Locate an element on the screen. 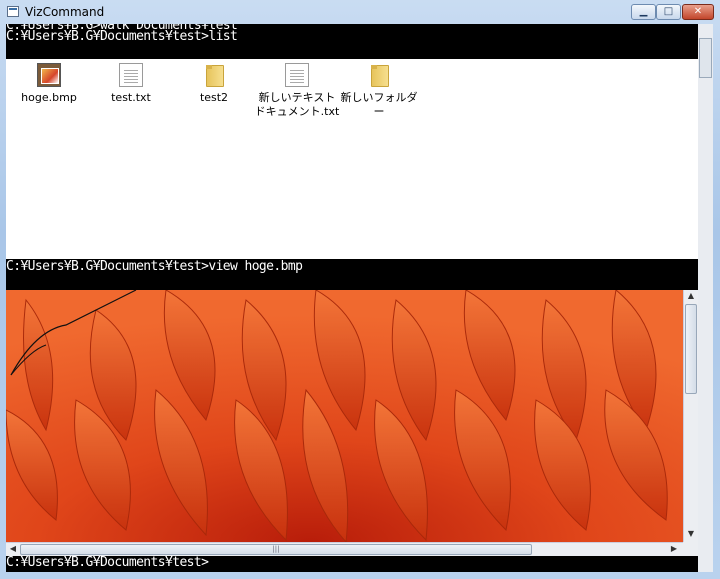 This screenshot has width=720, height=579. scroll-up-arrow-icon: ▲ is located at coordinates (691, 297).